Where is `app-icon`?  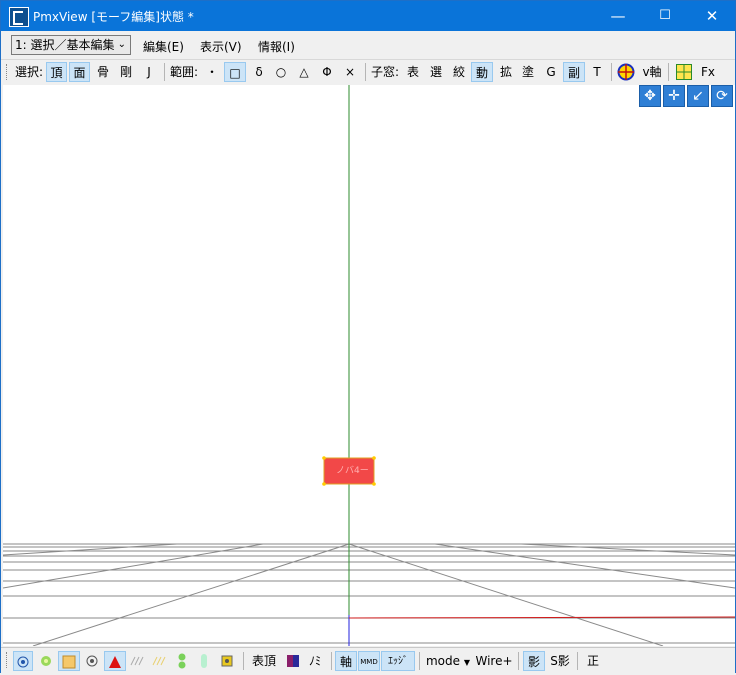
app-icon is located at coordinates (19, 17).